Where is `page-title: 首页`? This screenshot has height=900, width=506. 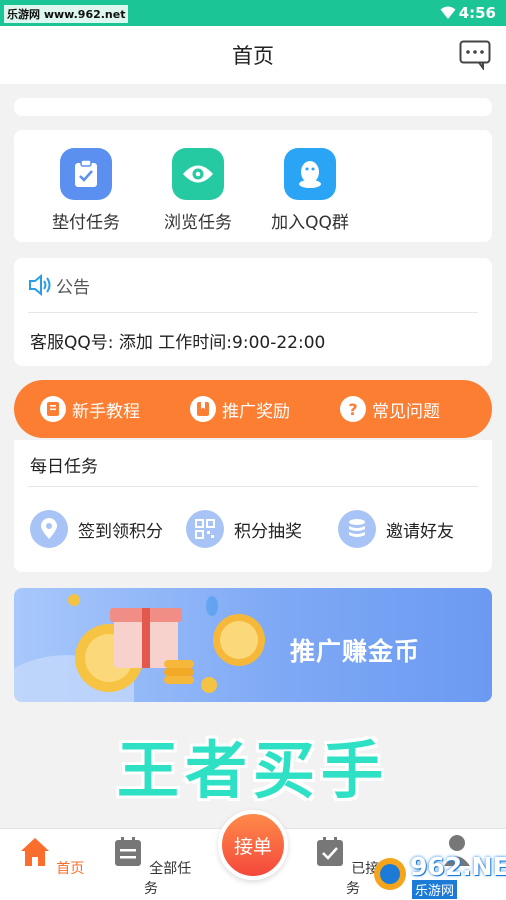
page-title: 首页 is located at coordinates (253, 56).